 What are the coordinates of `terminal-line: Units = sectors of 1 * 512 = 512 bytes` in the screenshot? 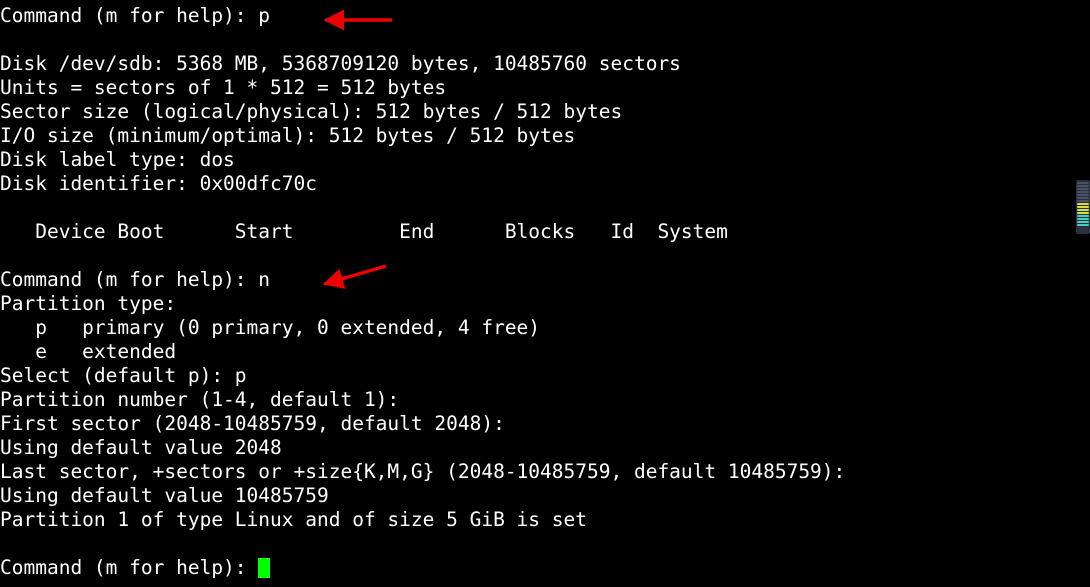 It's located at (223, 87).